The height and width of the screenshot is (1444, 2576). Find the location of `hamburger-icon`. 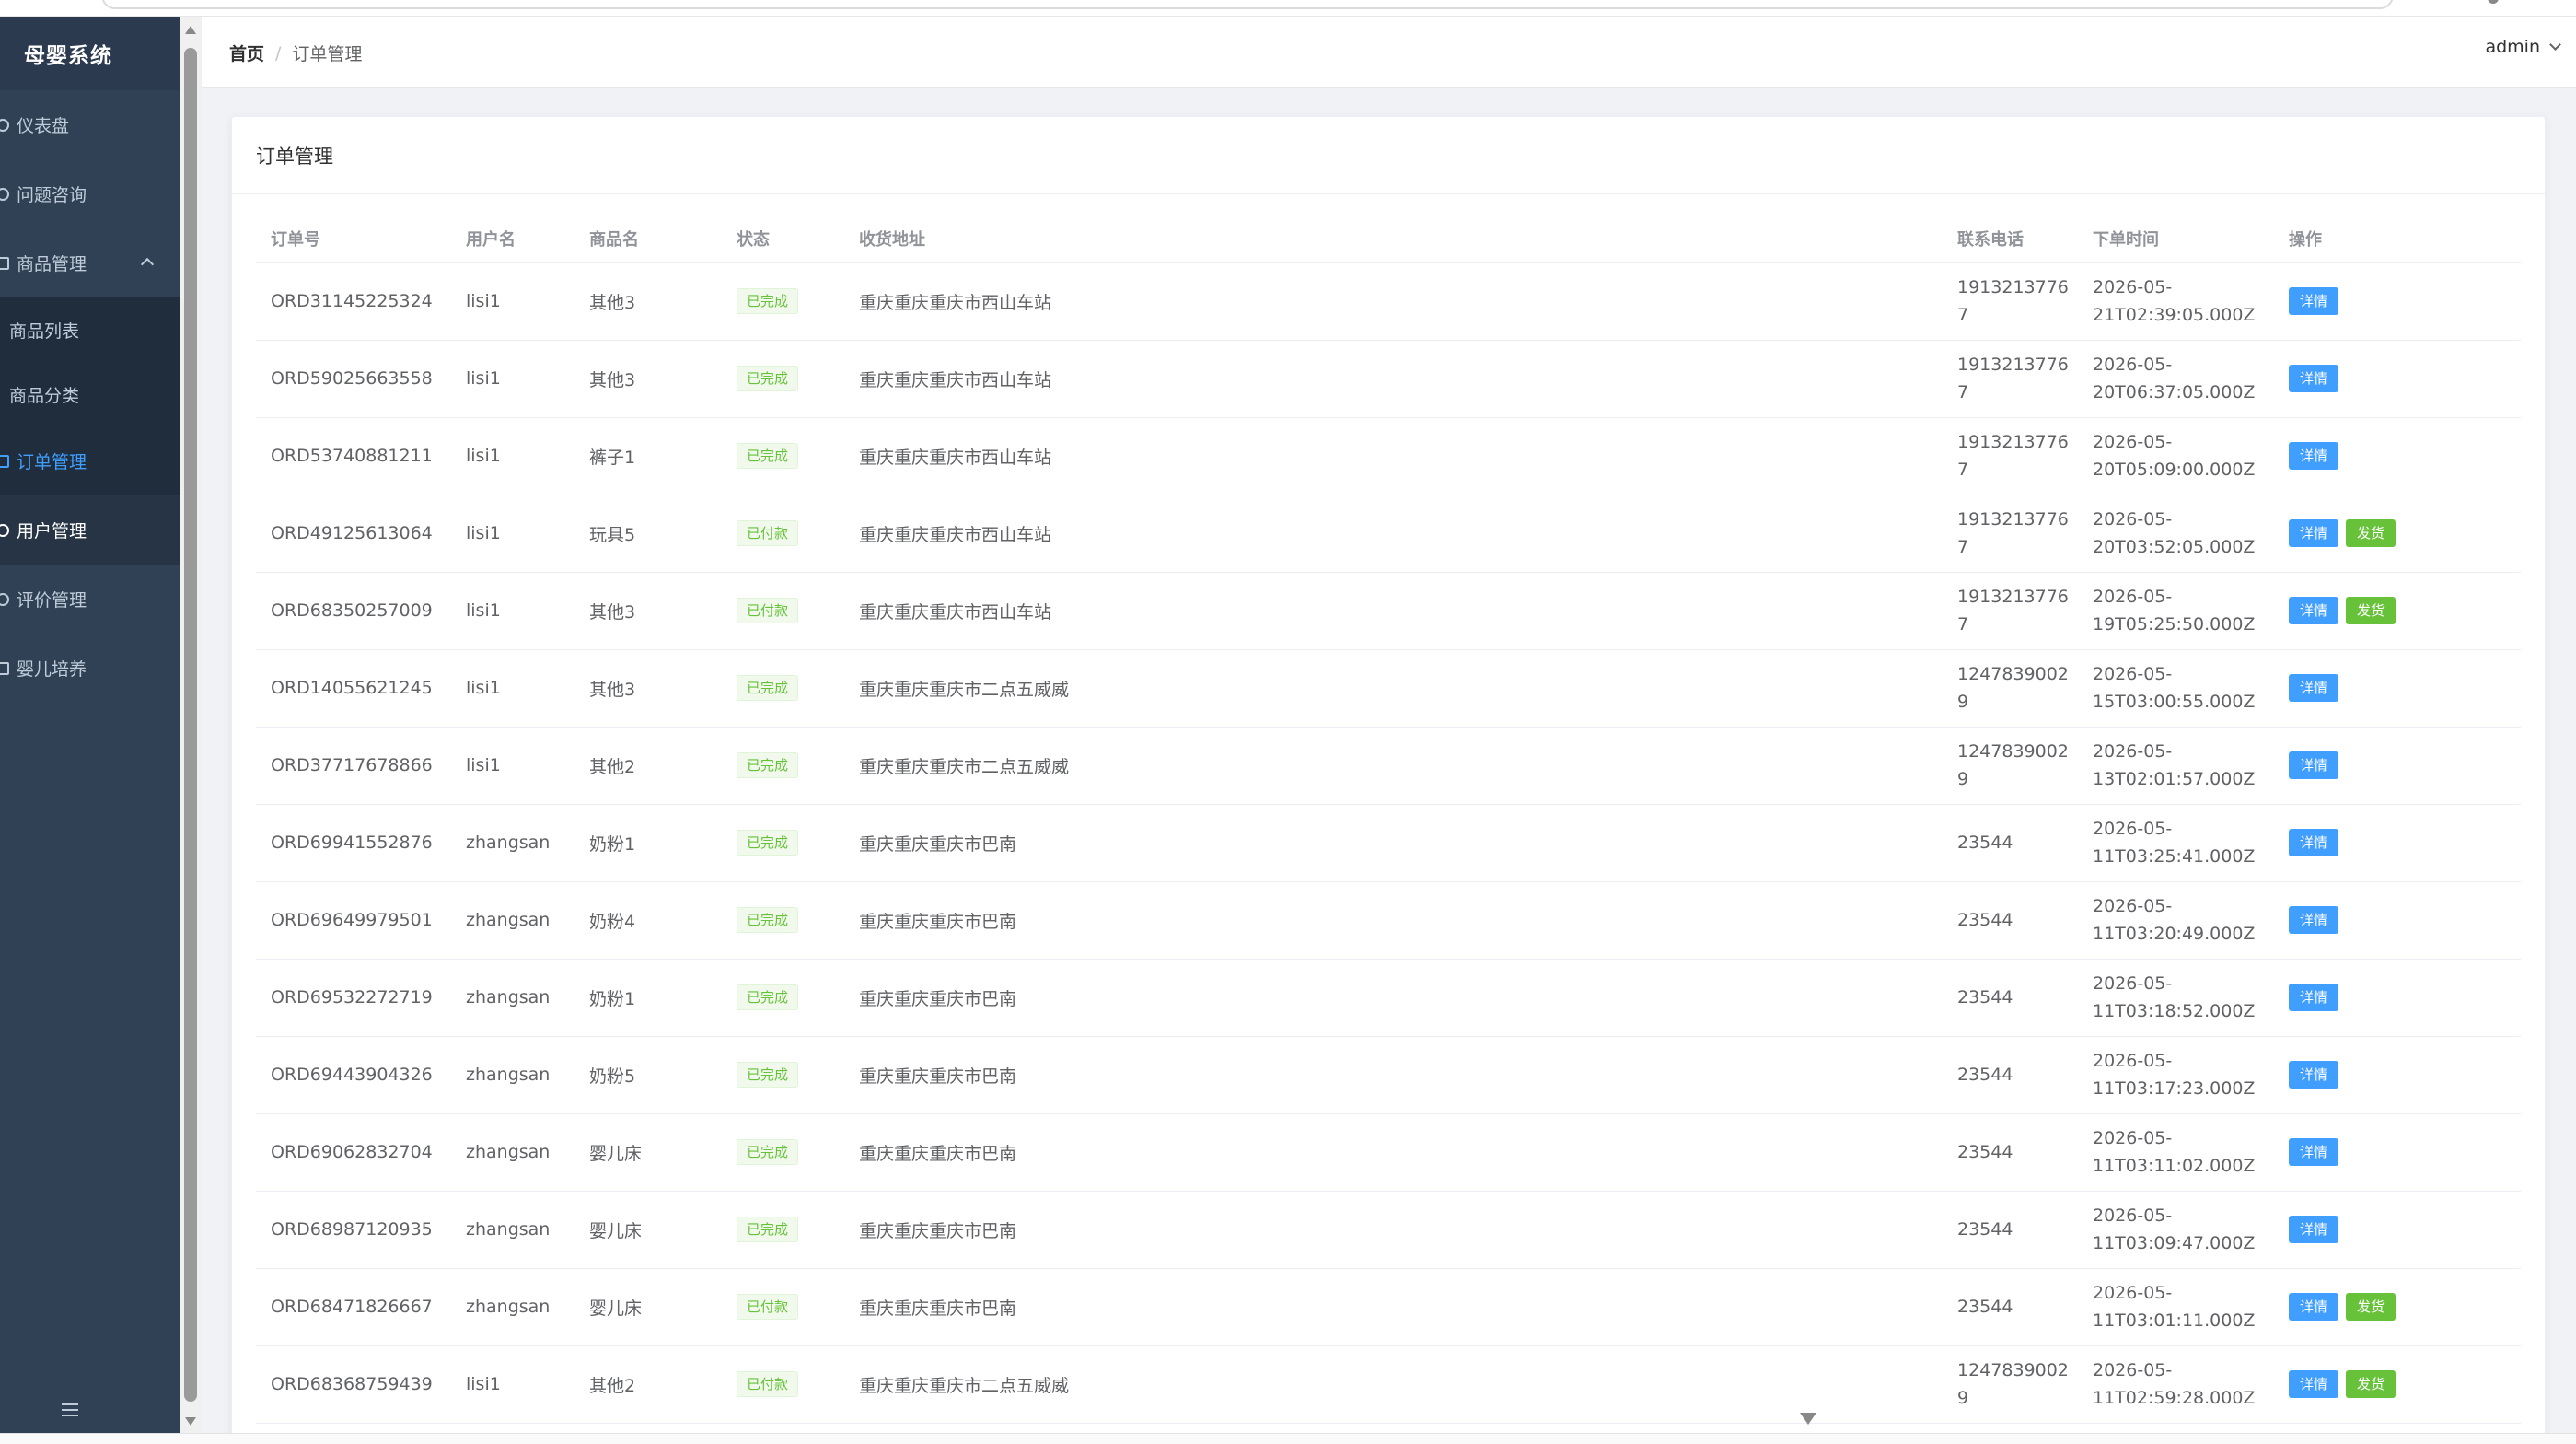

hamburger-icon is located at coordinates (70, 1410).